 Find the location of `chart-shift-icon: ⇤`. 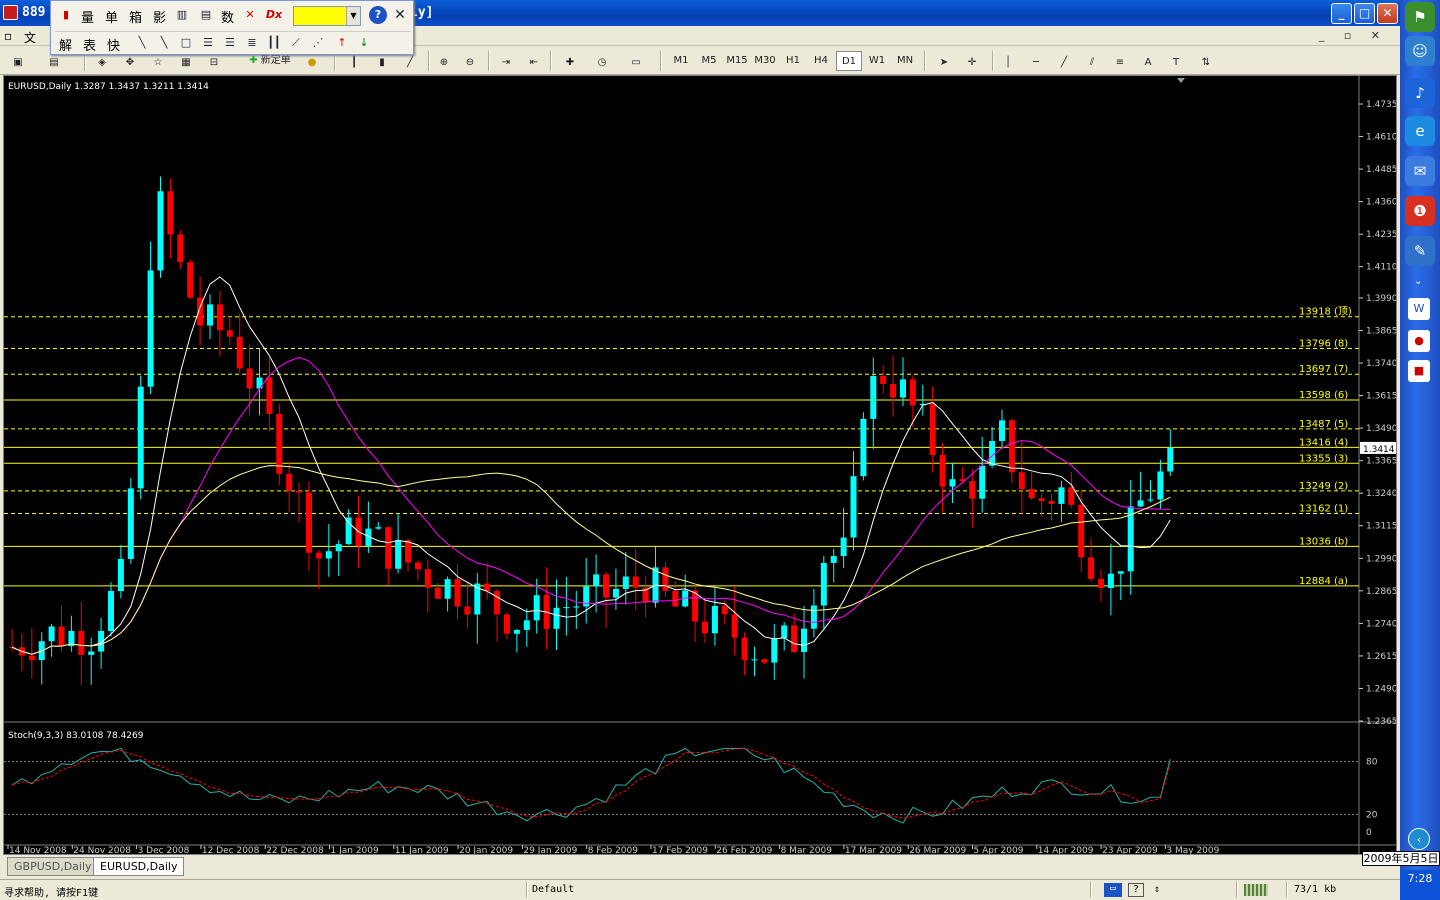

chart-shift-icon: ⇤ is located at coordinates (534, 61).